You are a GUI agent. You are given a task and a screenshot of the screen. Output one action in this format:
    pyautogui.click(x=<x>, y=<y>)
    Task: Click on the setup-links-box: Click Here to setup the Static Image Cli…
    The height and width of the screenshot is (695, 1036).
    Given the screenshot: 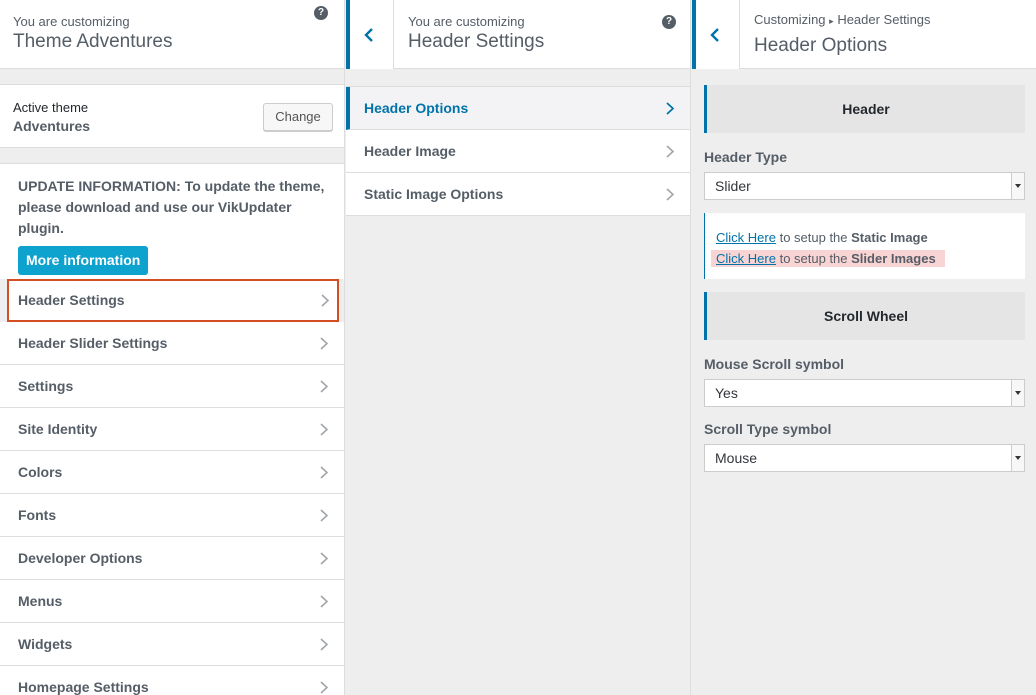 What is the action you would take?
    pyautogui.click(x=864, y=246)
    